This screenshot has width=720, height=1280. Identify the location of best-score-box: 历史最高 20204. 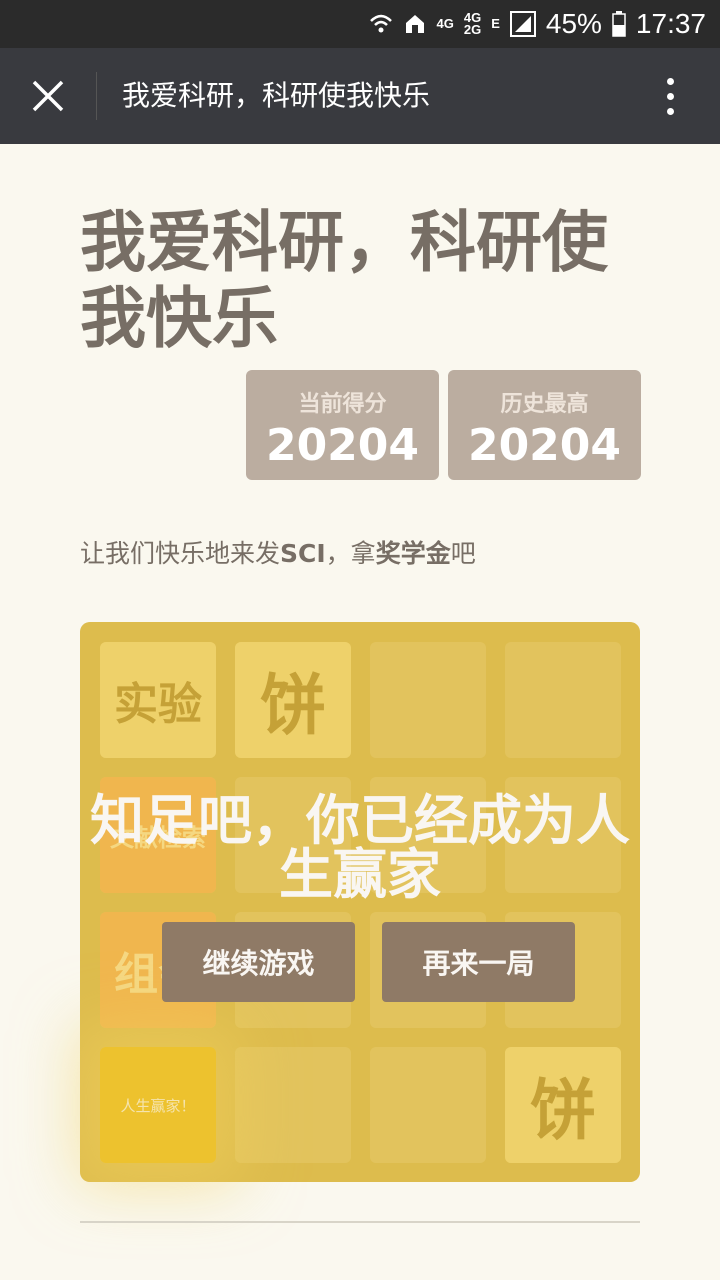
(544, 425).